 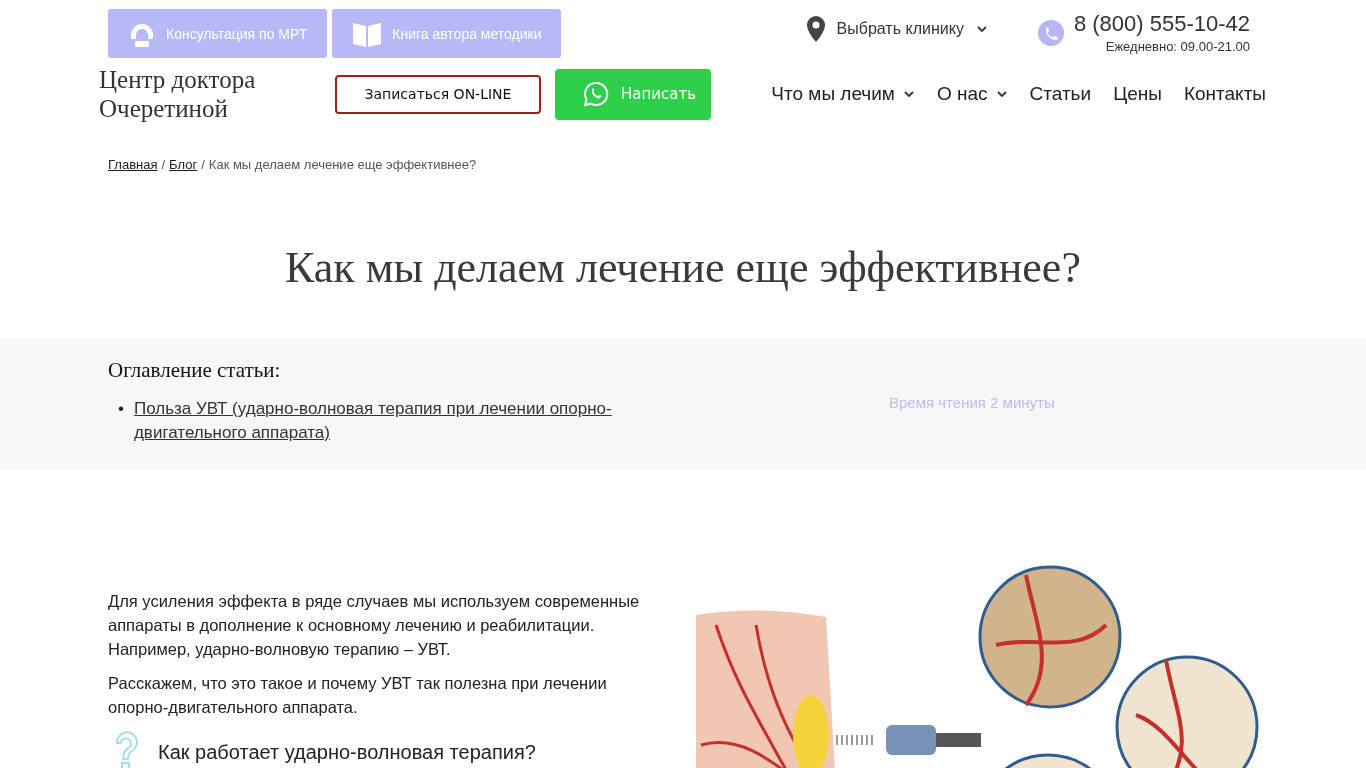 I want to click on nav-link: Статьи, so click(x=1060, y=94).